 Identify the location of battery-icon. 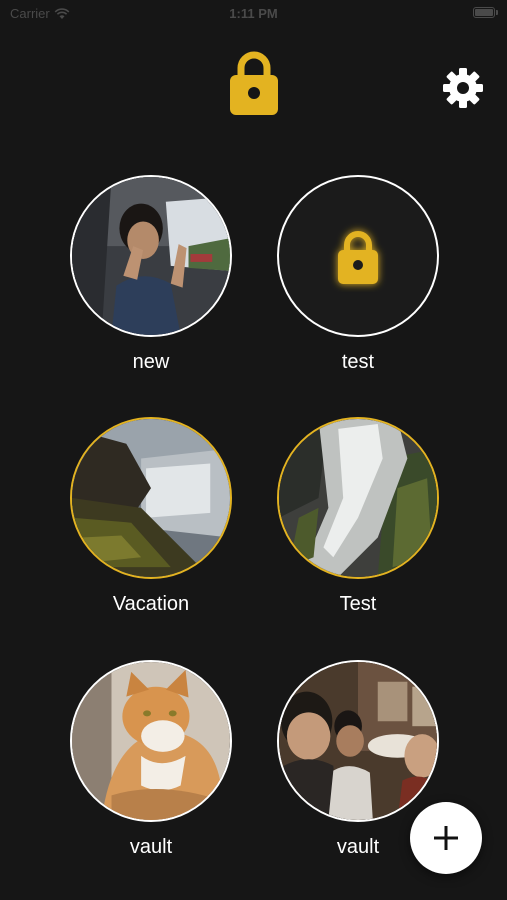
(485, 12).